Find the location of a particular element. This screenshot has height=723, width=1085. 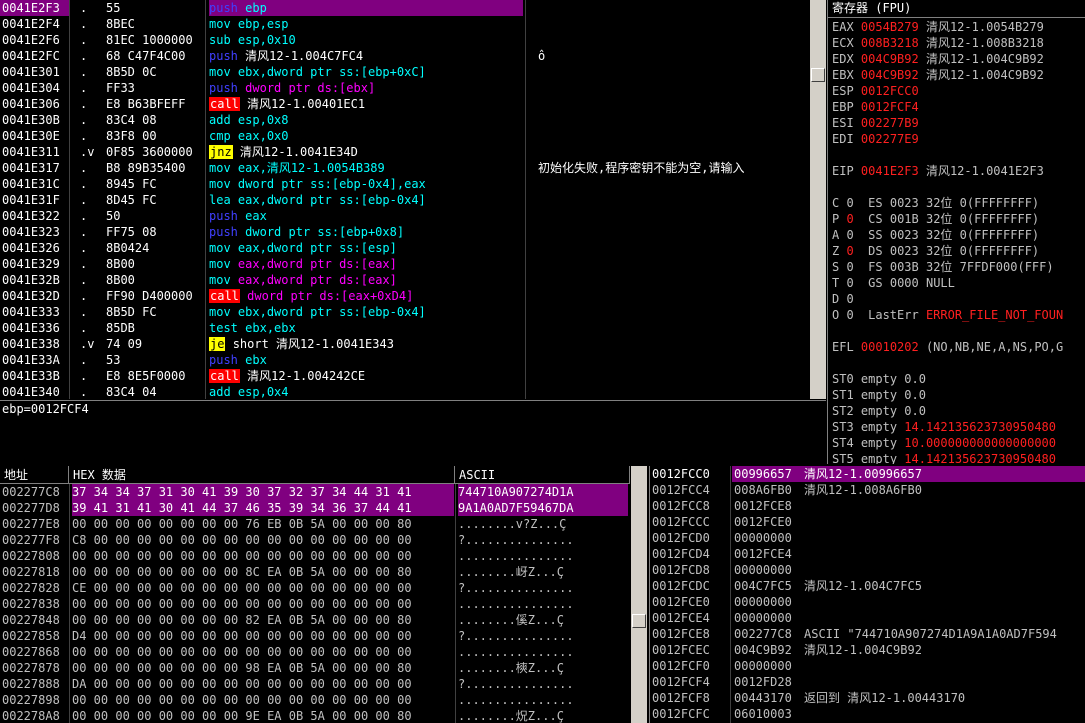

register-ebp: EBP 0012FCF4 is located at coordinates (958, 107).